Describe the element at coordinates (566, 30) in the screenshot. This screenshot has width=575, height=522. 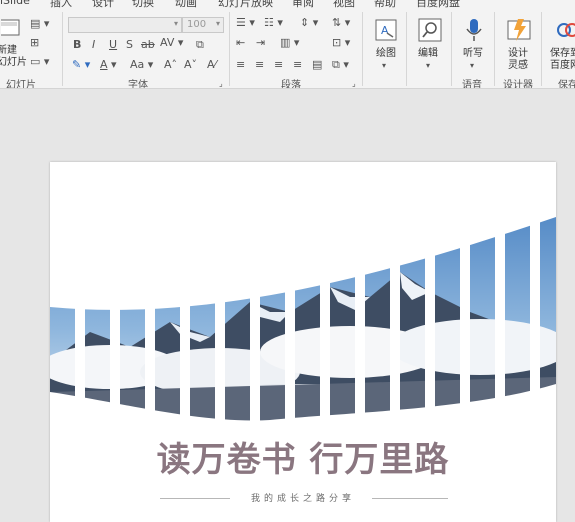
I see `cloud-save-icon` at that location.